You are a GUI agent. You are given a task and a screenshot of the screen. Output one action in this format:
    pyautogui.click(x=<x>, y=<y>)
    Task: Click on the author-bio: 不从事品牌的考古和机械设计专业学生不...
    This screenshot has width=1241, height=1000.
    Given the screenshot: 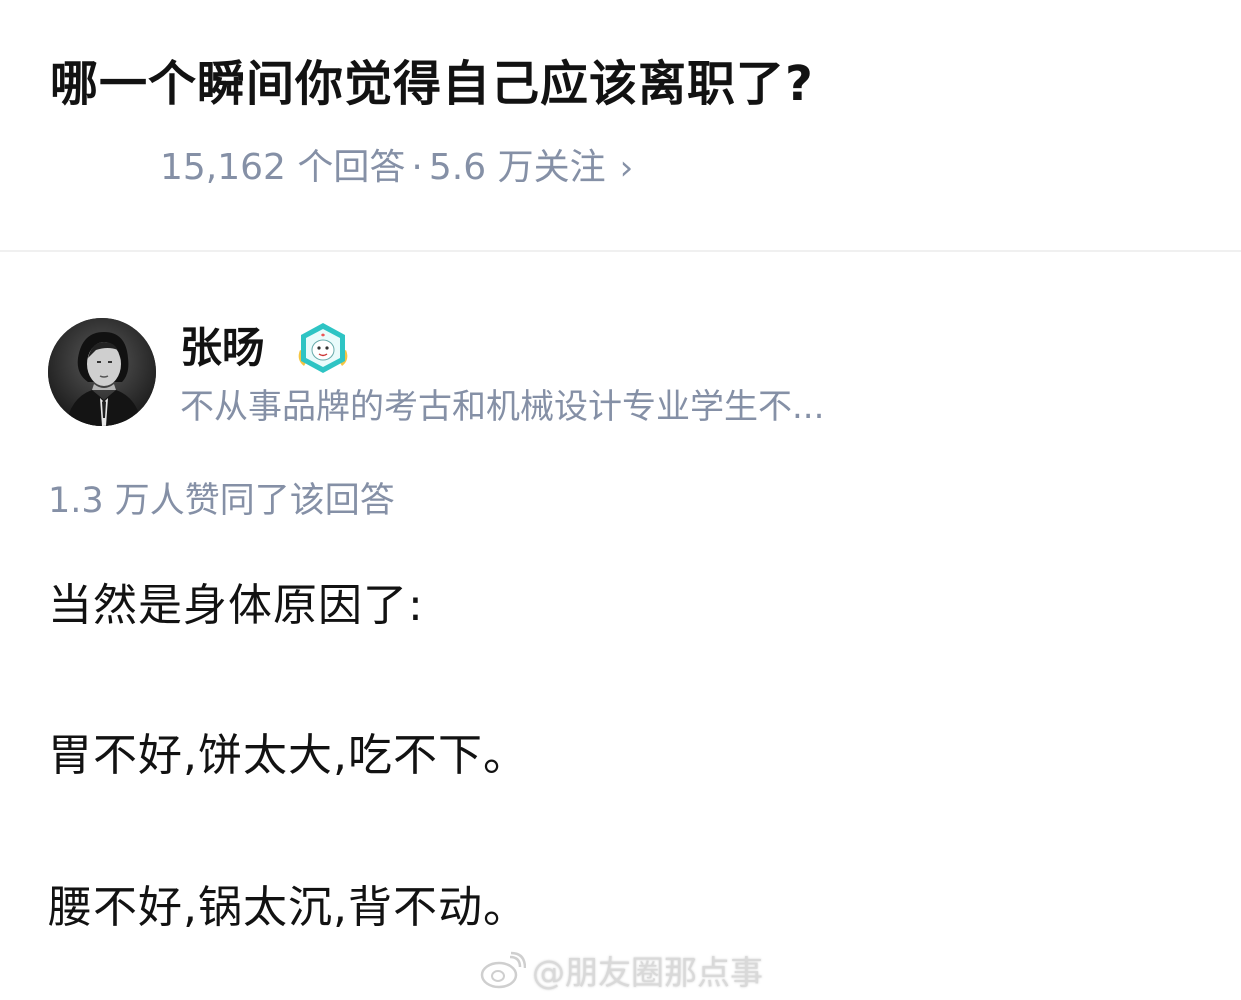 What is the action you would take?
    pyautogui.click(x=502, y=407)
    